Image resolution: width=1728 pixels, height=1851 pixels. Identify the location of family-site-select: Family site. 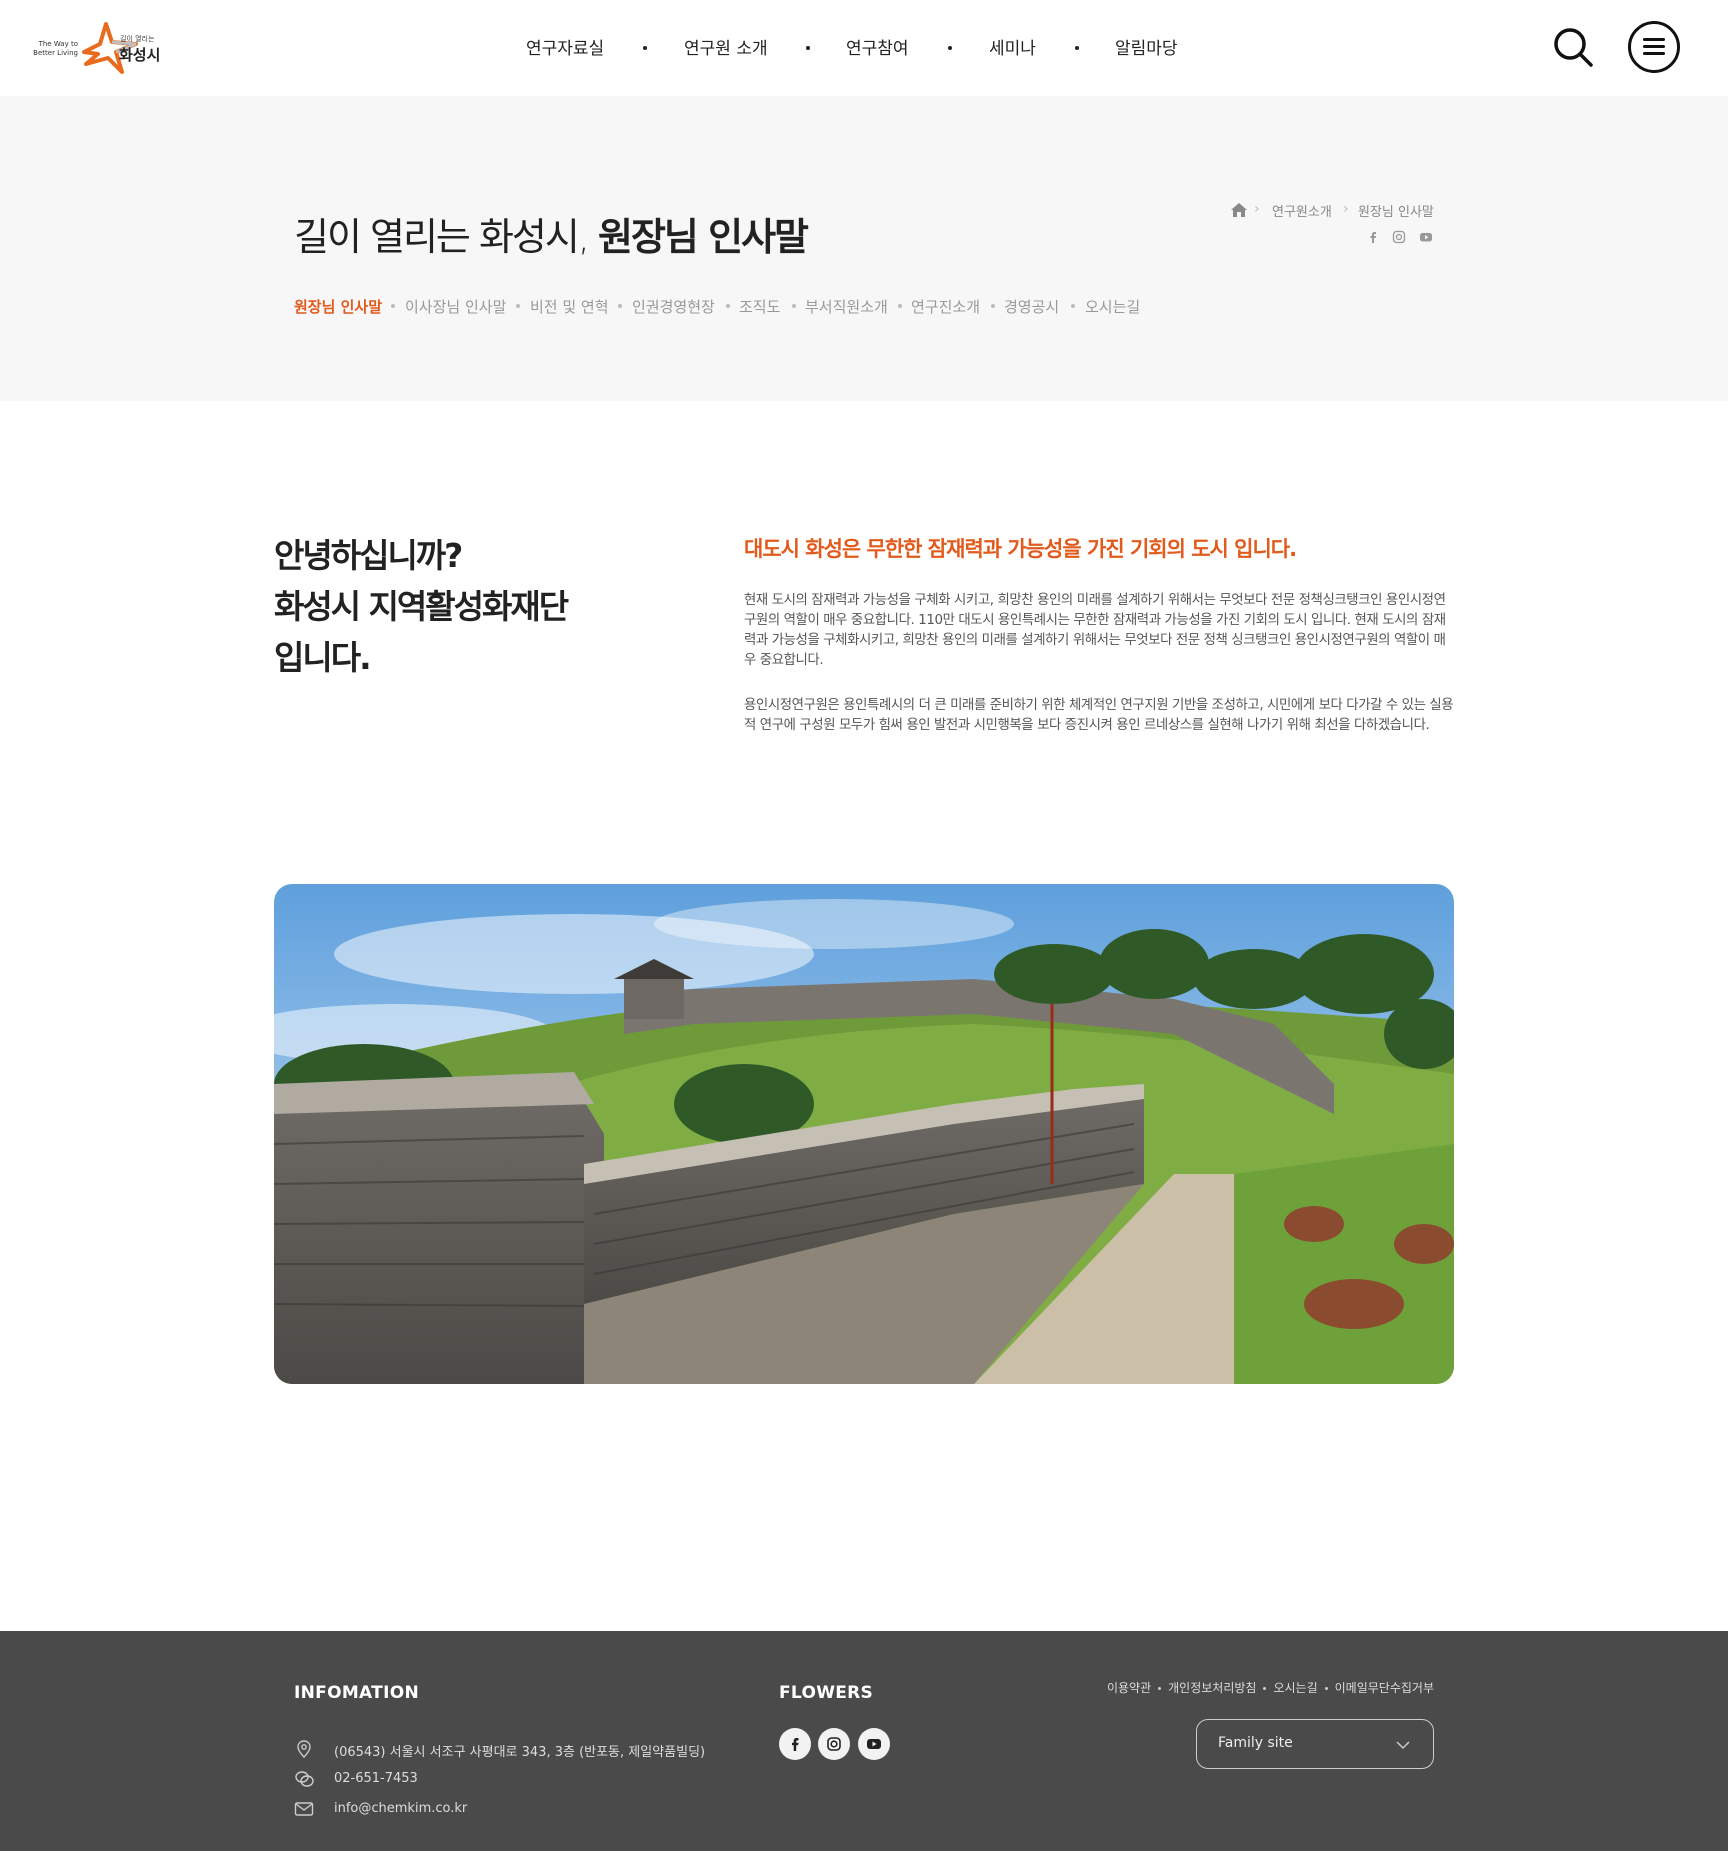
(1315, 1744).